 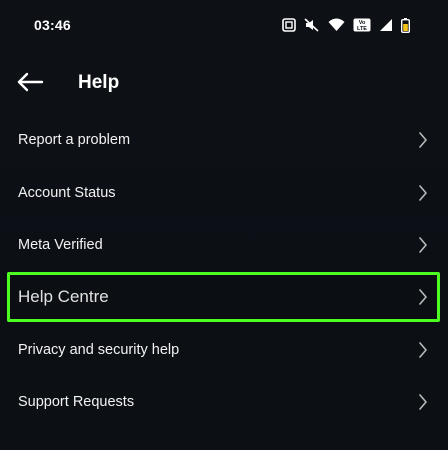 What do you see at coordinates (224, 297) in the screenshot?
I see `menu-item-help-centre: Help Centre` at bounding box center [224, 297].